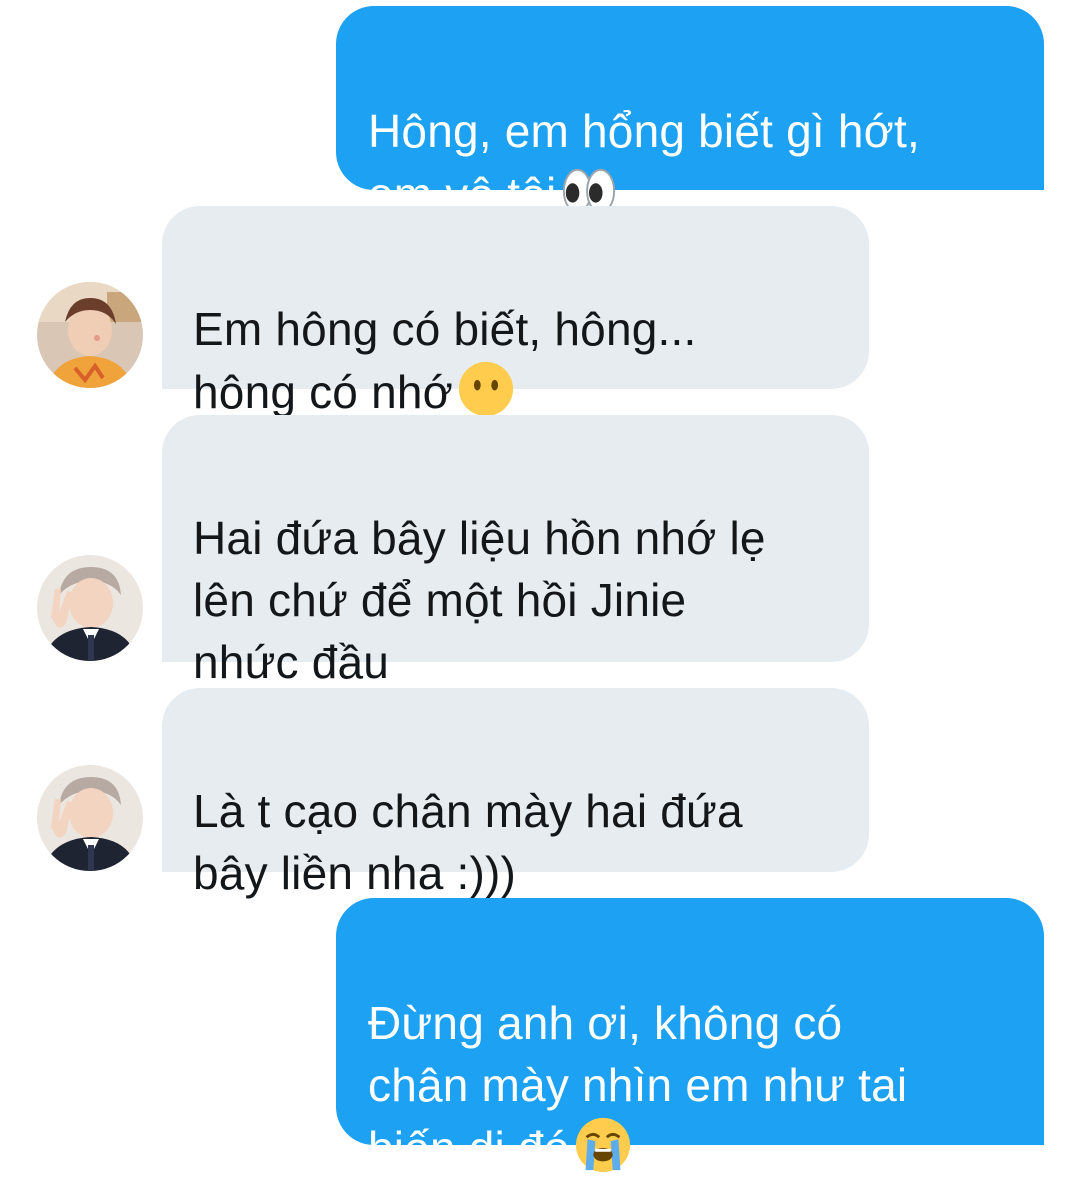  Describe the element at coordinates (602, 1145) in the screenshot. I see `loudly-crying-face-emoji-icon` at that location.